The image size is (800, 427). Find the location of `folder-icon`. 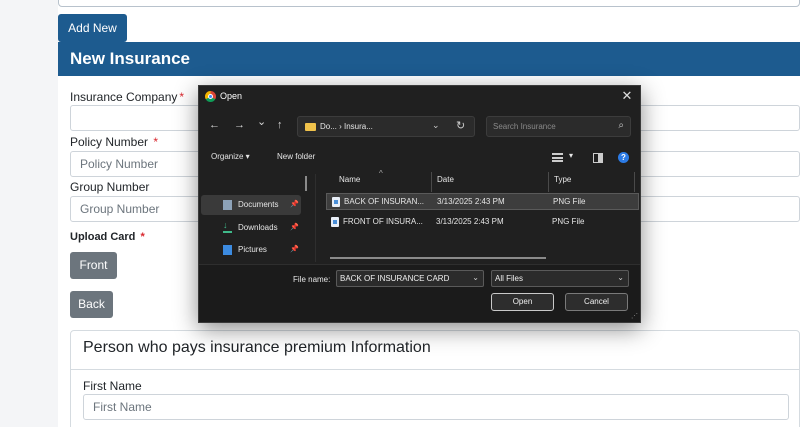

folder-icon is located at coordinates (310, 127).